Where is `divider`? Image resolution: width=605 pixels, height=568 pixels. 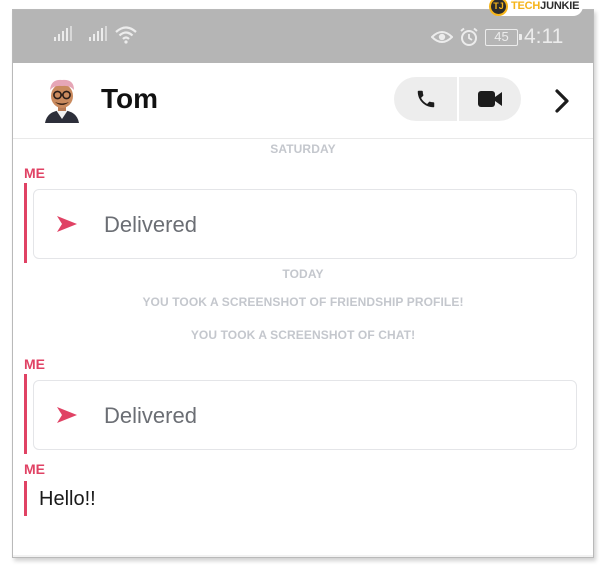
divider is located at coordinates (303, 556).